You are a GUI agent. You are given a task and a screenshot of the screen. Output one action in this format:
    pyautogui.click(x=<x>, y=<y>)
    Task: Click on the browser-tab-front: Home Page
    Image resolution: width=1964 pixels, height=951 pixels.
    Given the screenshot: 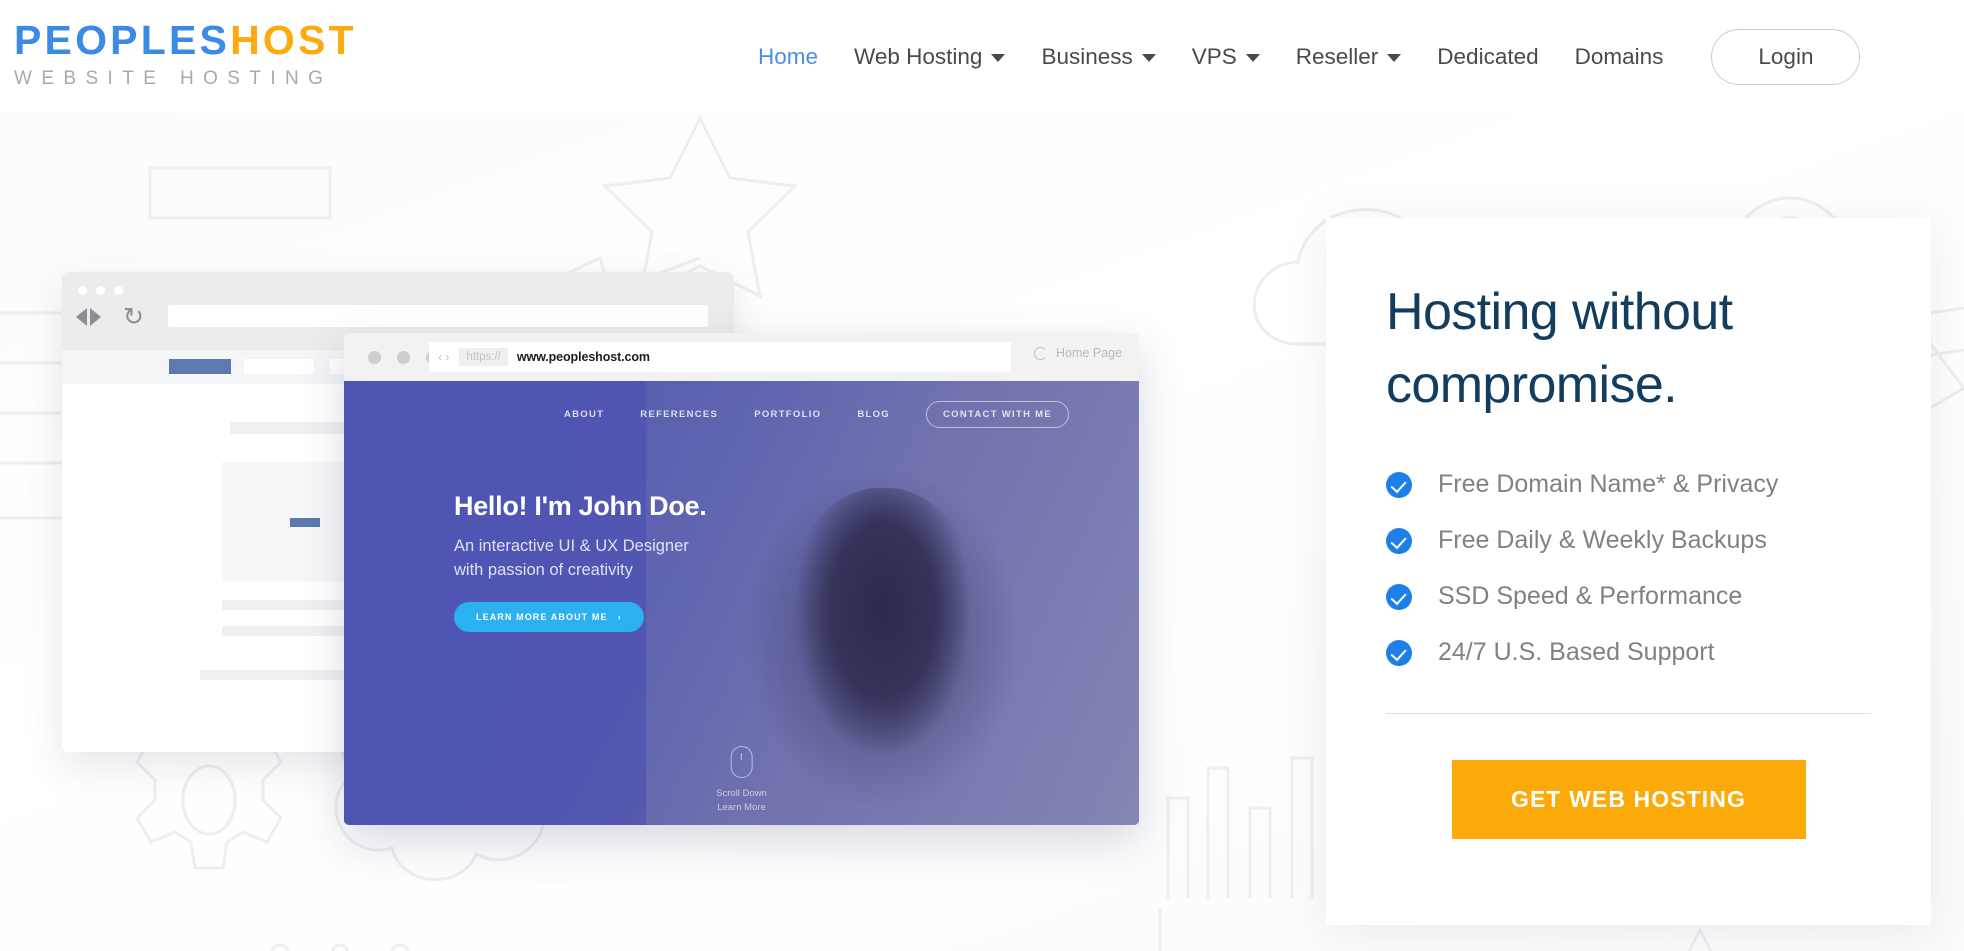 What is the action you would take?
    pyautogui.click(x=1078, y=353)
    